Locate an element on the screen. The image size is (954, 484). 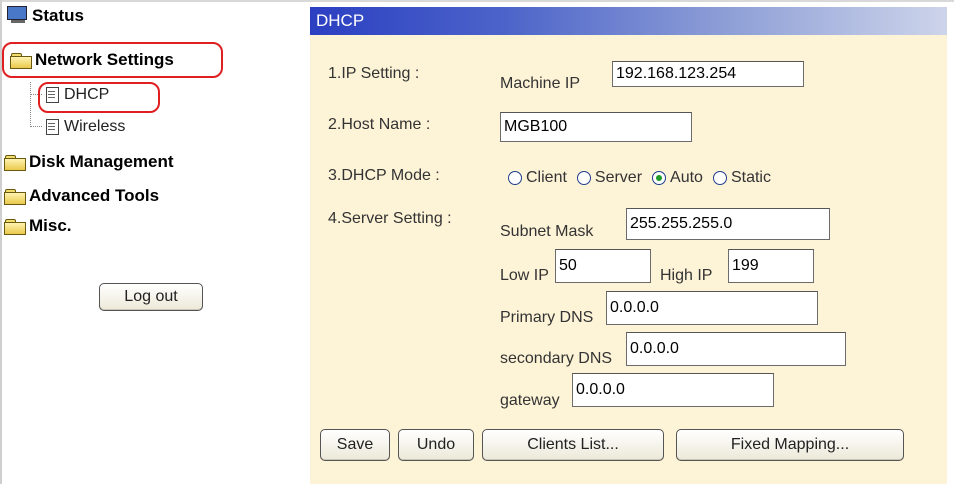
sidebar-item-misc: Misc. is located at coordinates (38, 226).